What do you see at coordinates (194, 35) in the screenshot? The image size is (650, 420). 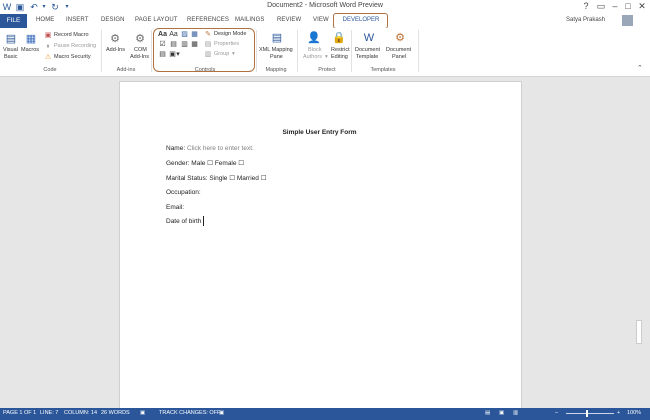 I see `building-block-control-icon: ▦` at bounding box center [194, 35].